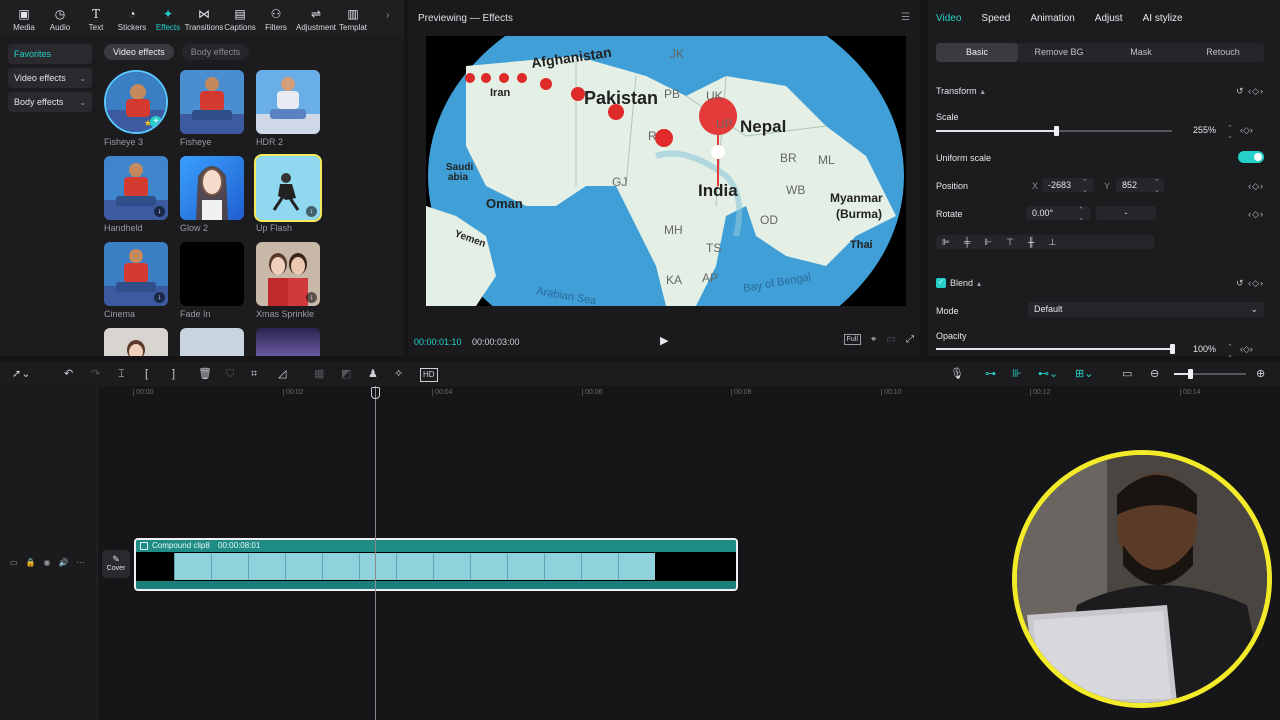 The image size is (1280, 720). Describe the element at coordinates (1100, 283) in the screenshot. I see `blend-section-header: ✓ Blend ▲ ↺ ‹◇›` at that location.